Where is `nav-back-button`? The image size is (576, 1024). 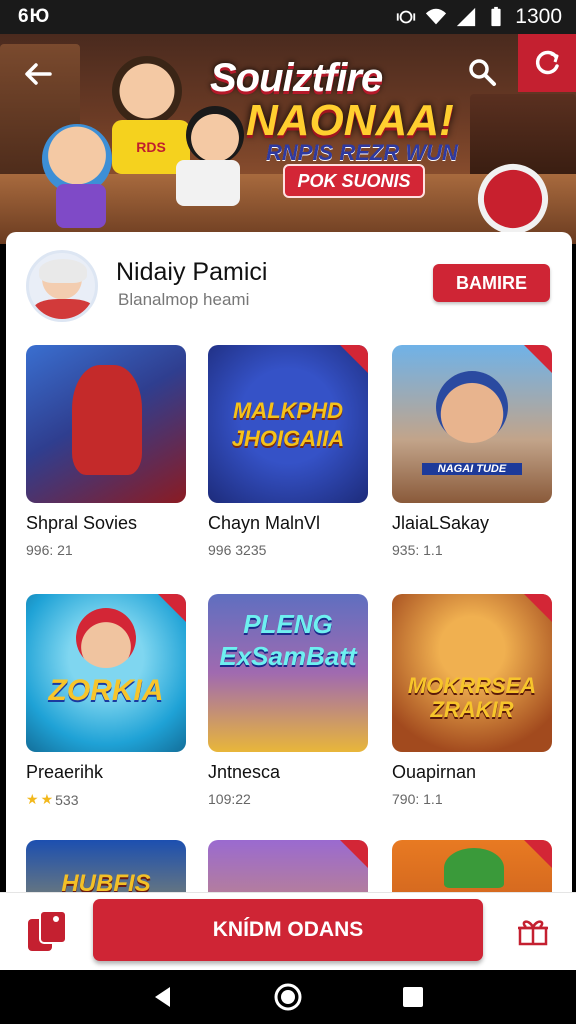
nav-back-button is located at coordinates (163, 997).